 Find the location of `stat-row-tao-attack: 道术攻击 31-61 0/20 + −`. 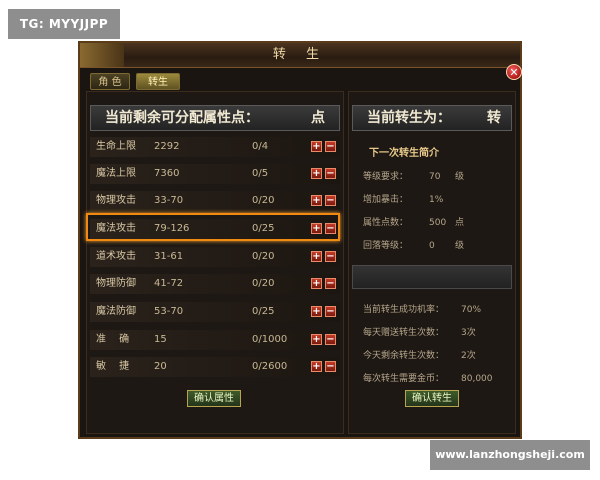

stat-row-tao-attack: 道术攻击 31-61 0/20 + − is located at coordinates (215, 257).